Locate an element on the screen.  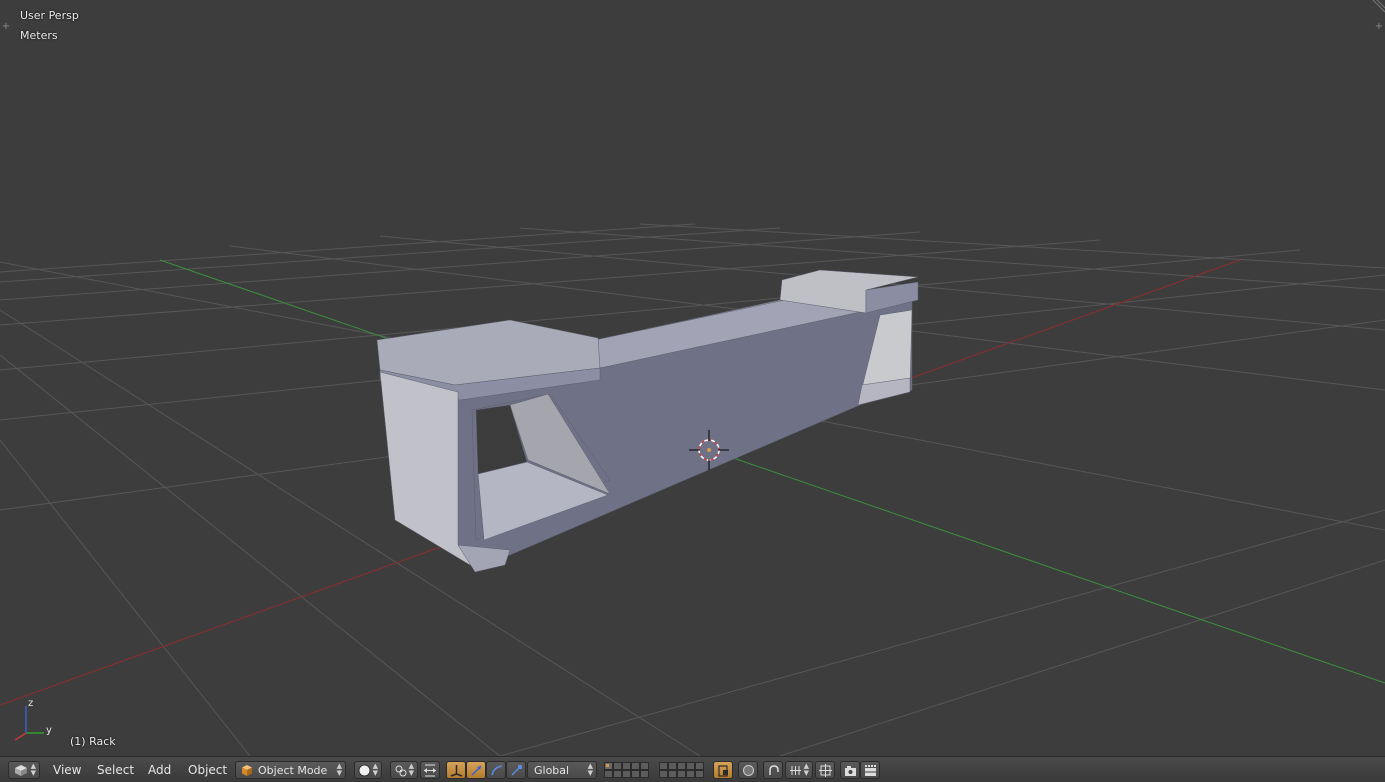
lock-layers-button is located at coordinates (723, 770).